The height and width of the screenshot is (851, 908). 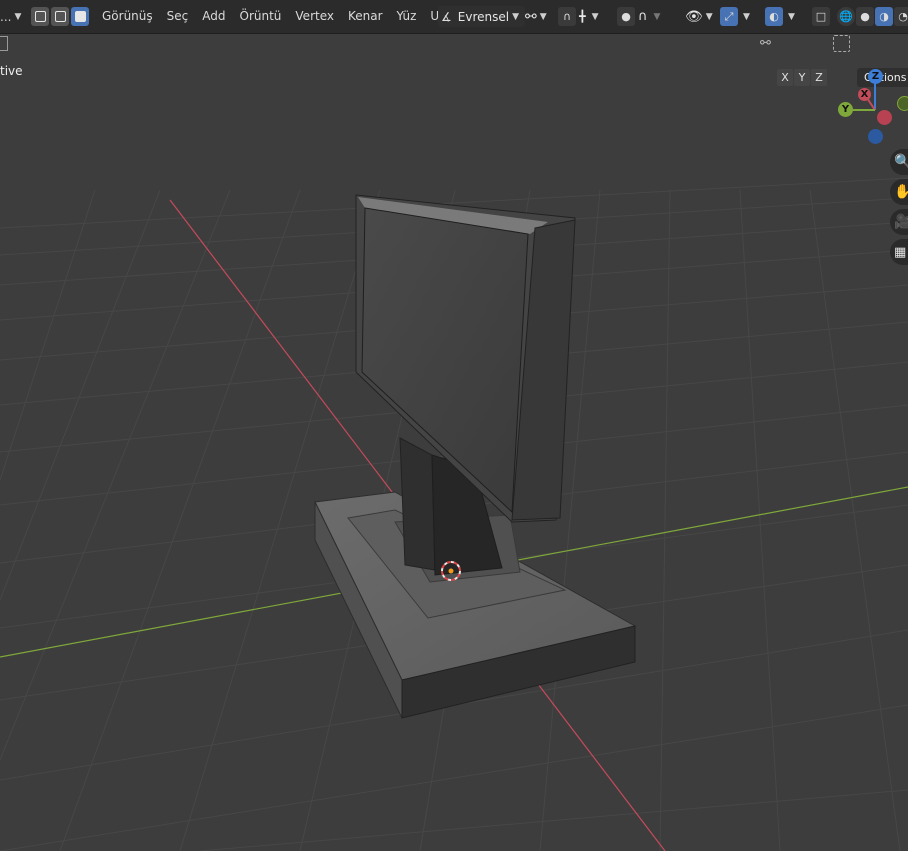 I want to click on mirror-y-button: Y, so click(x=802, y=77).